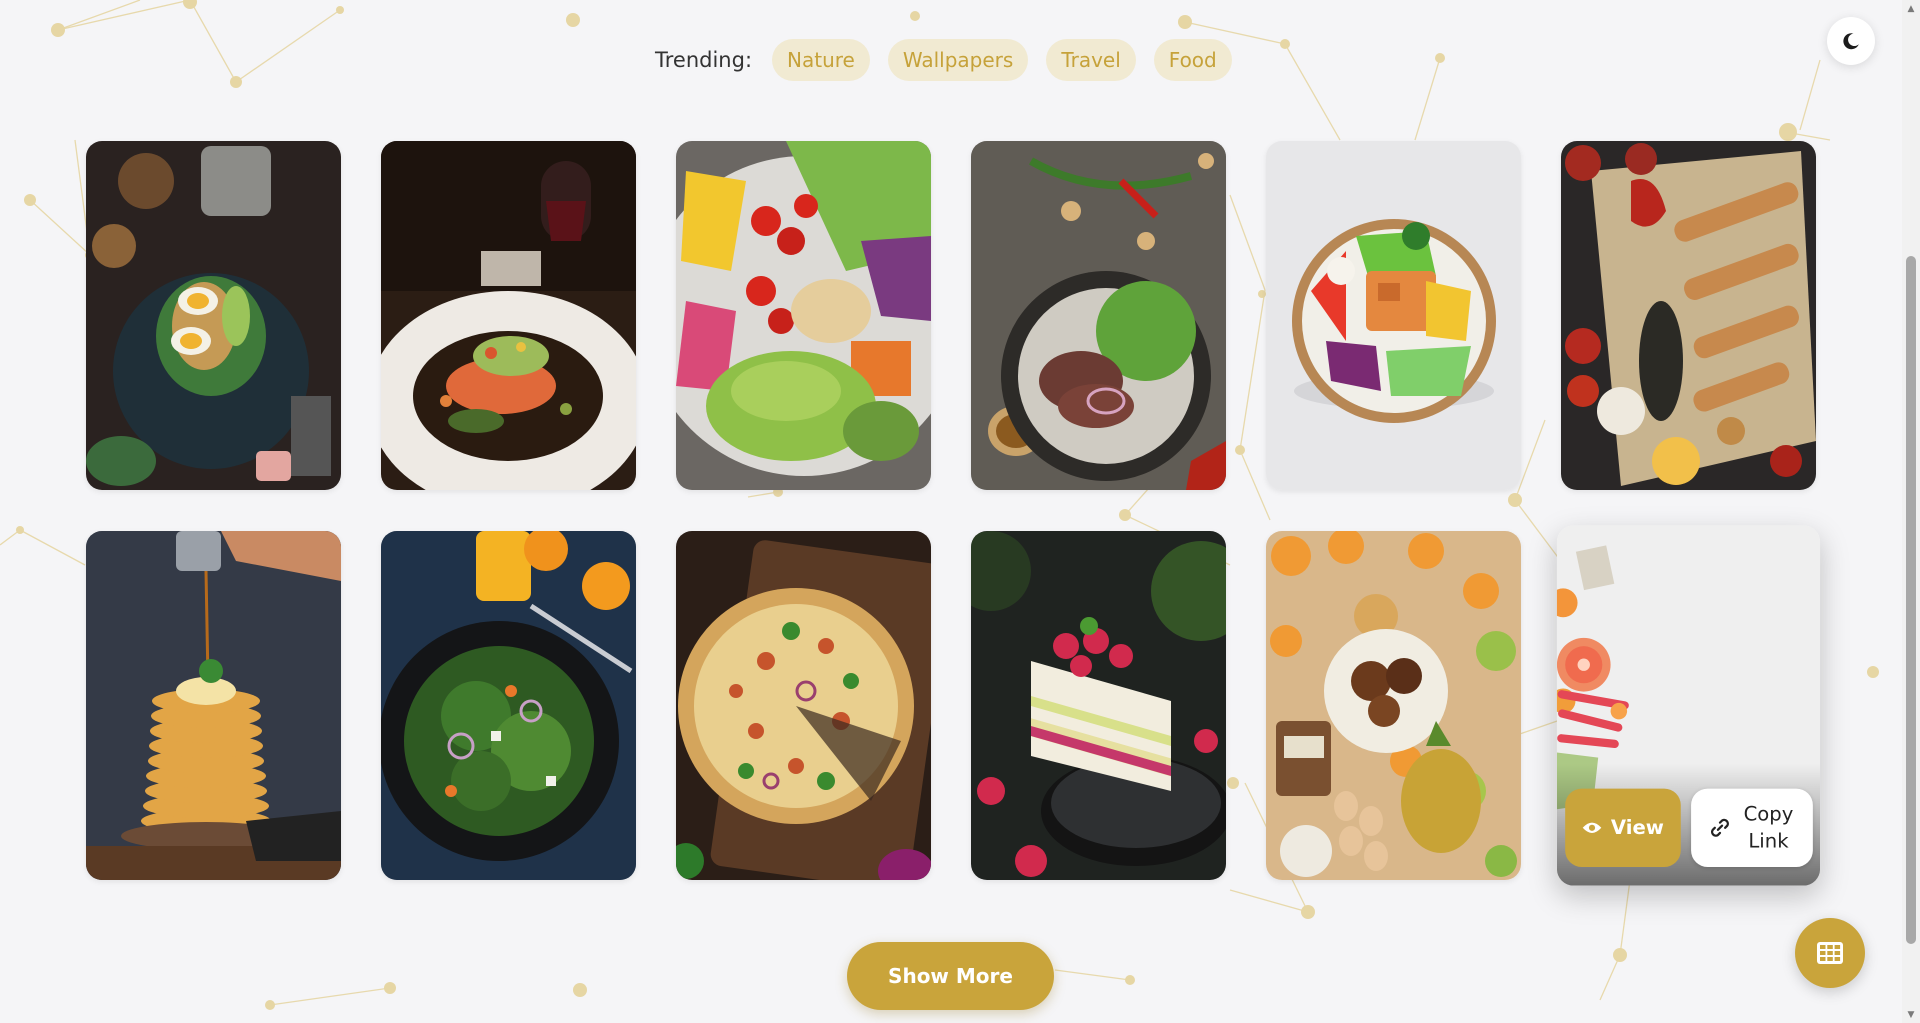 The width and height of the screenshot is (1920, 1023). I want to click on gallery-image-fruit-breakfast-spread, so click(1393, 705).